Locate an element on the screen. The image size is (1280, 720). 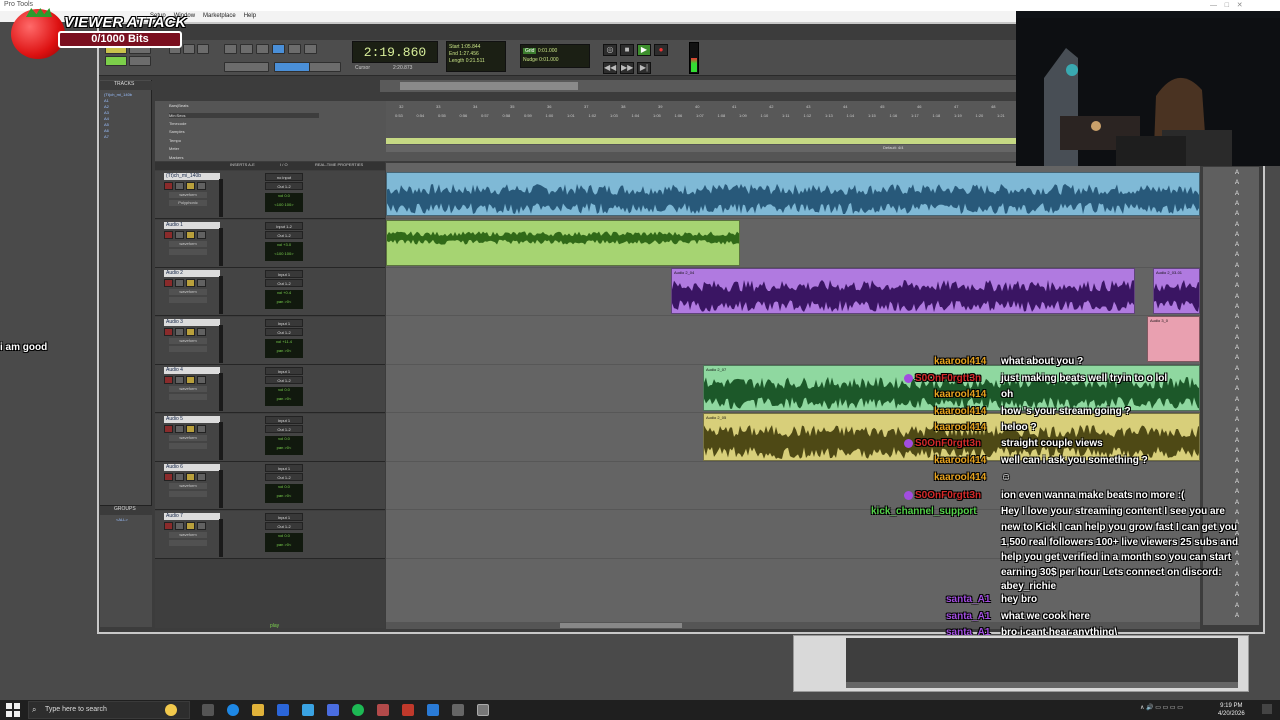
edge-icon is located at coordinates (233, 710).